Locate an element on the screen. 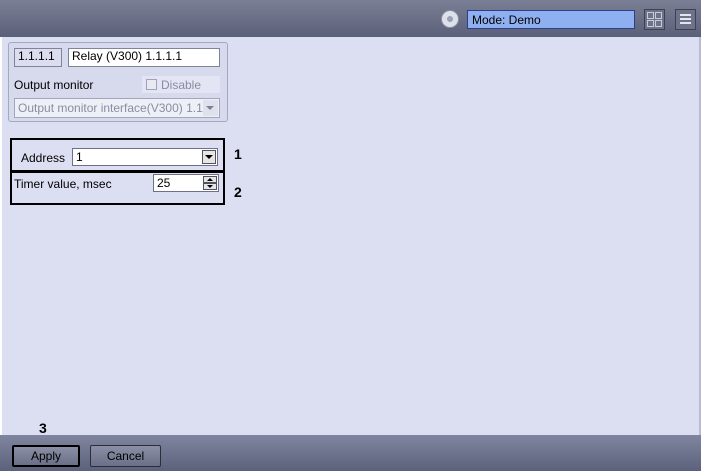  annotation-1: 1 is located at coordinates (238, 154).